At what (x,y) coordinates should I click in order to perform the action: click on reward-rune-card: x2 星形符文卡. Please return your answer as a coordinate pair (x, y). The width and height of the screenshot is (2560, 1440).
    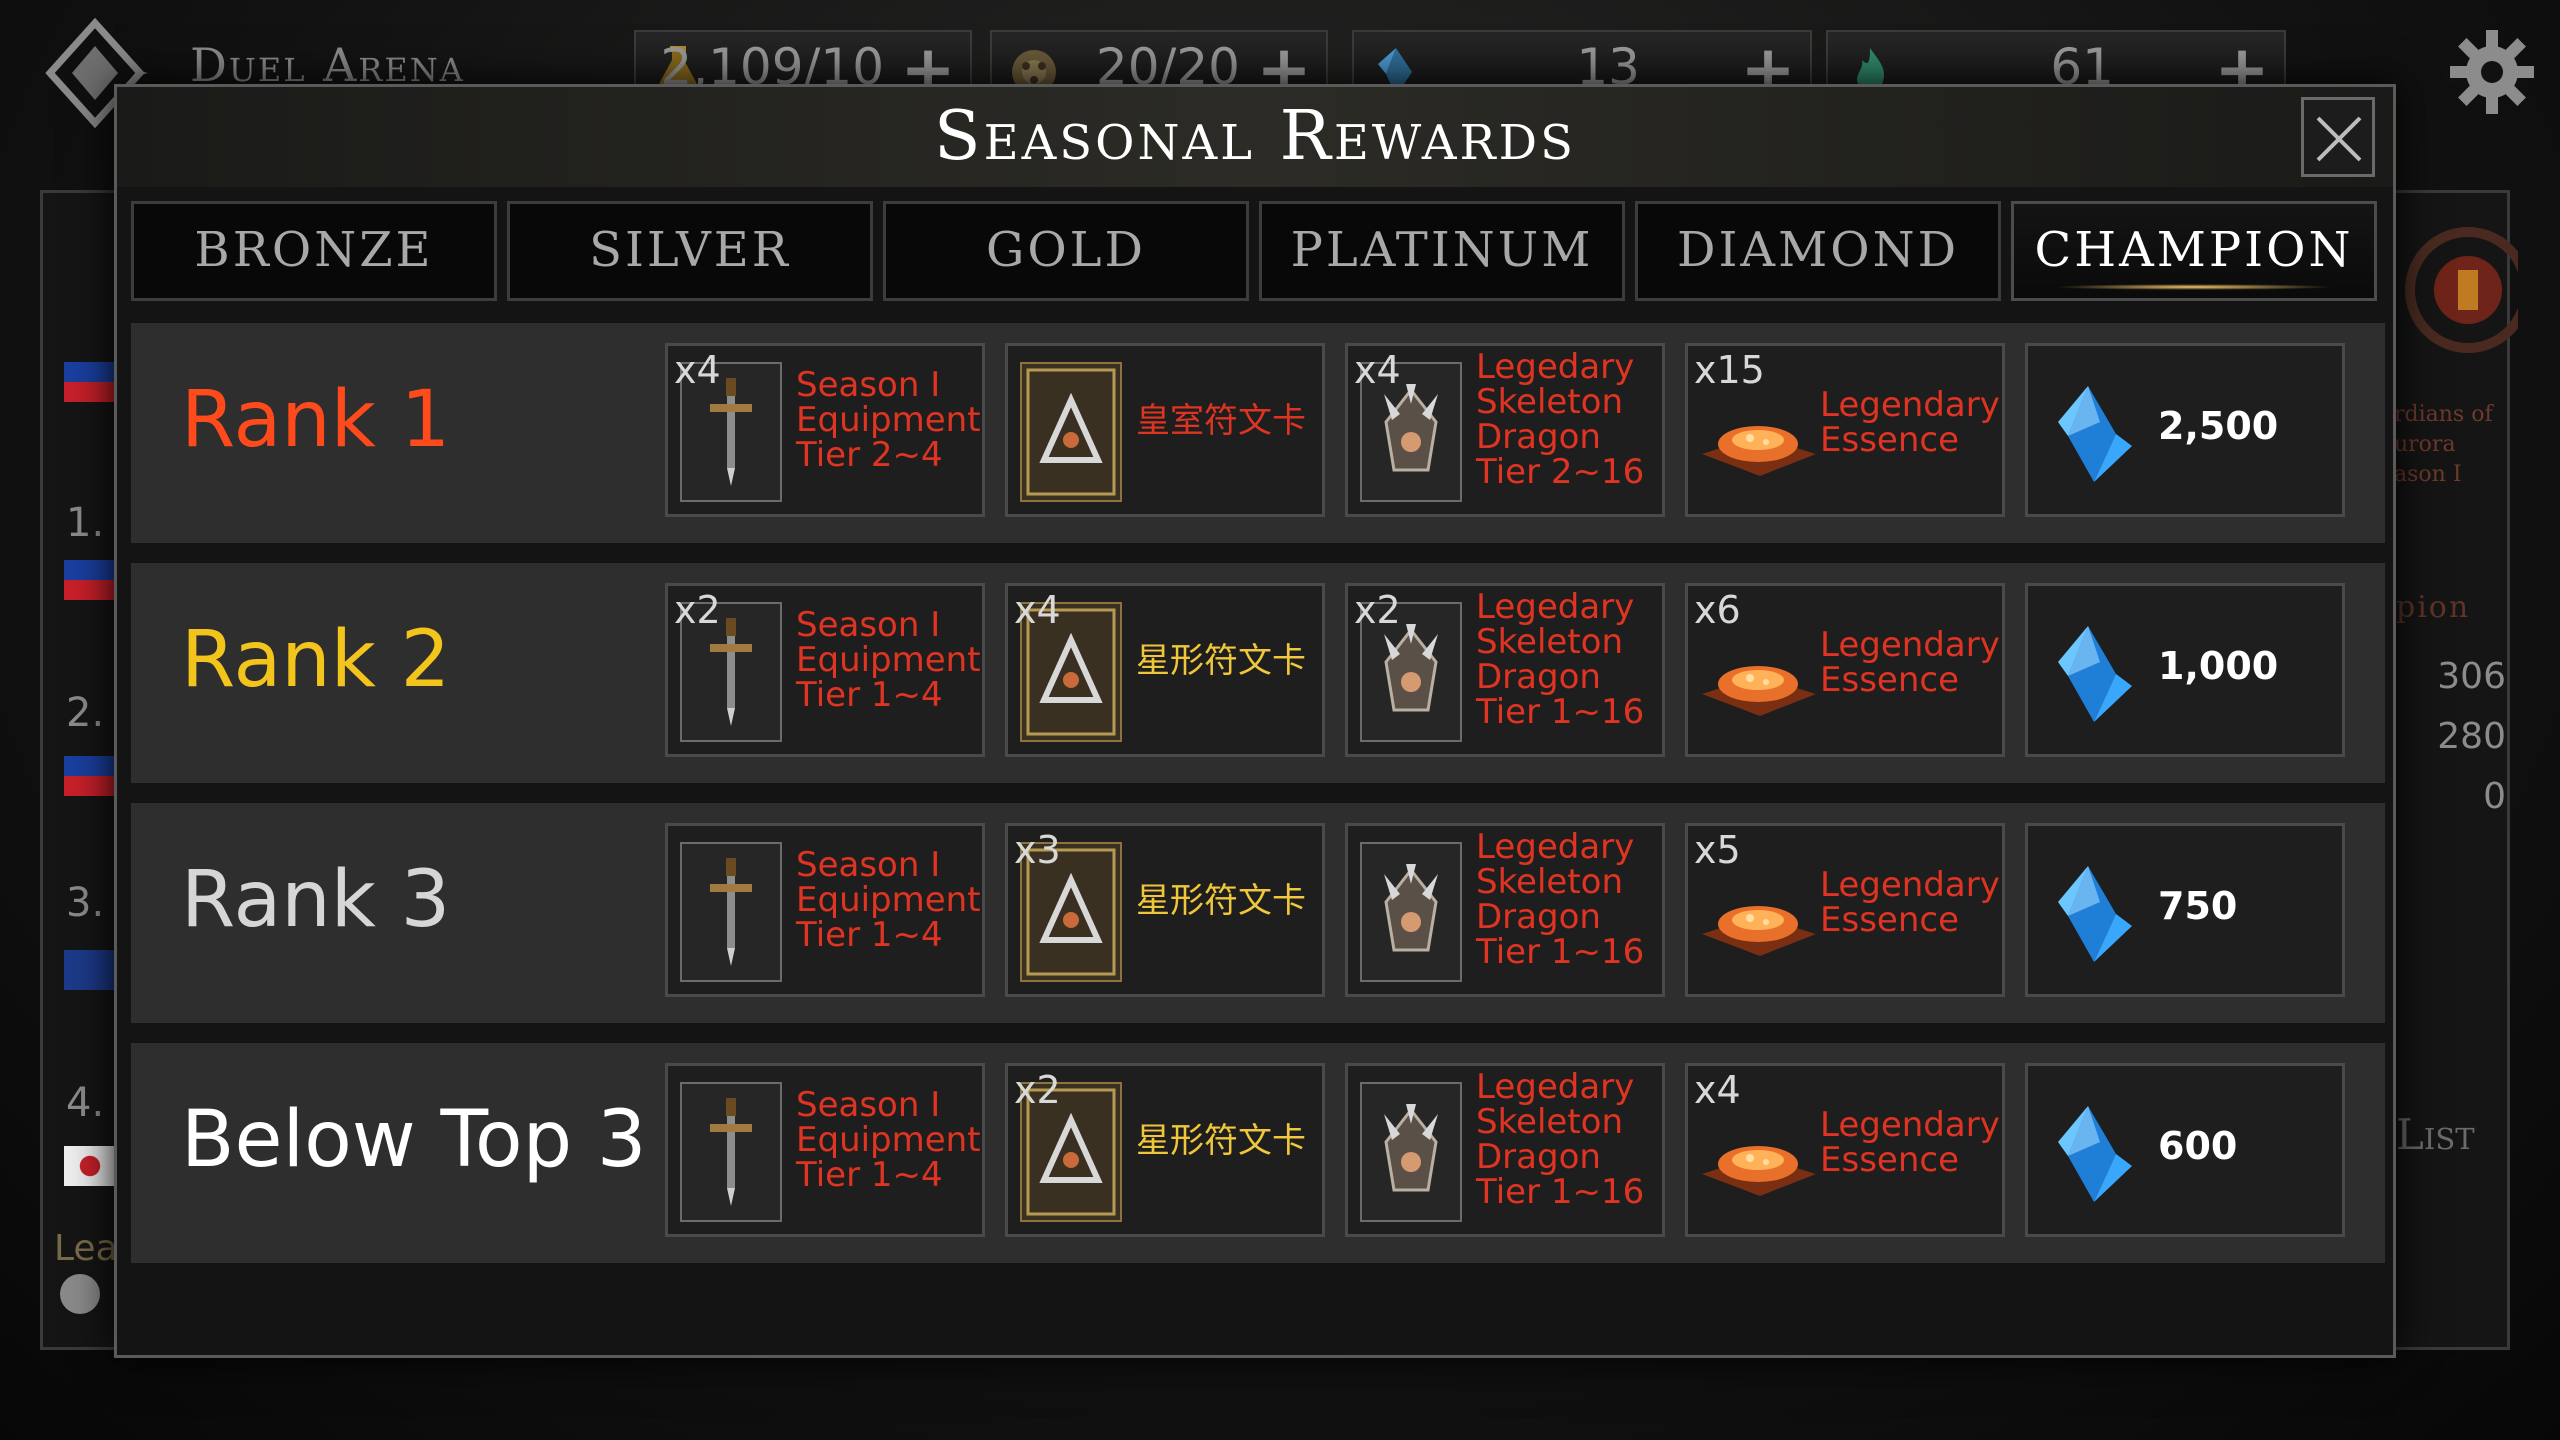
    Looking at the image, I should click on (1165, 1150).